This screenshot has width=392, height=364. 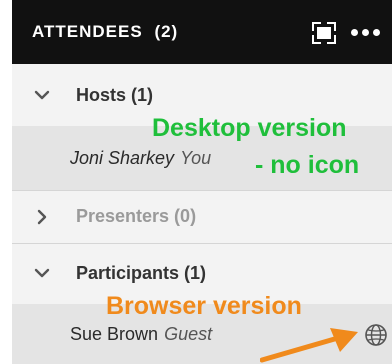 I want to click on group-label-hosts: Hosts (1), so click(x=115, y=95).